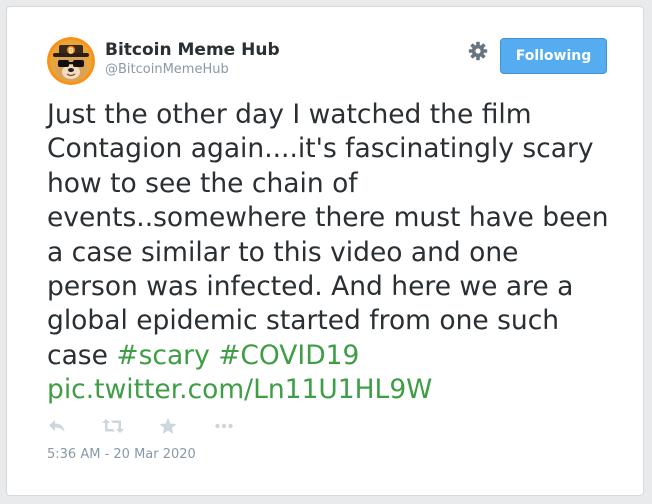 Image resolution: width=652 pixels, height=504 pixels. I want to click on star-icon, so click(168, 426).